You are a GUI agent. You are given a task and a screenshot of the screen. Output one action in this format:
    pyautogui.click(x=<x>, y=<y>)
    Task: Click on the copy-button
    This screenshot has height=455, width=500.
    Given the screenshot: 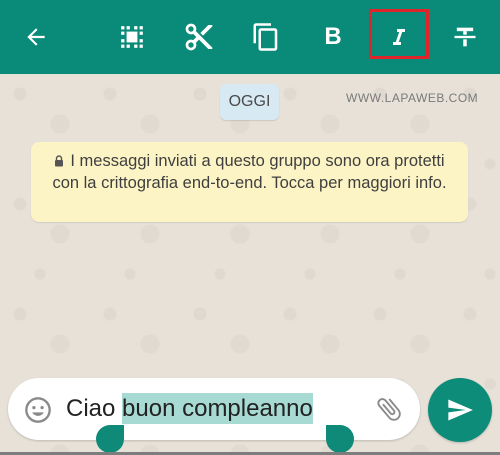 What is the action you would take?
    pyautogui.click(x=266, y=37)
    